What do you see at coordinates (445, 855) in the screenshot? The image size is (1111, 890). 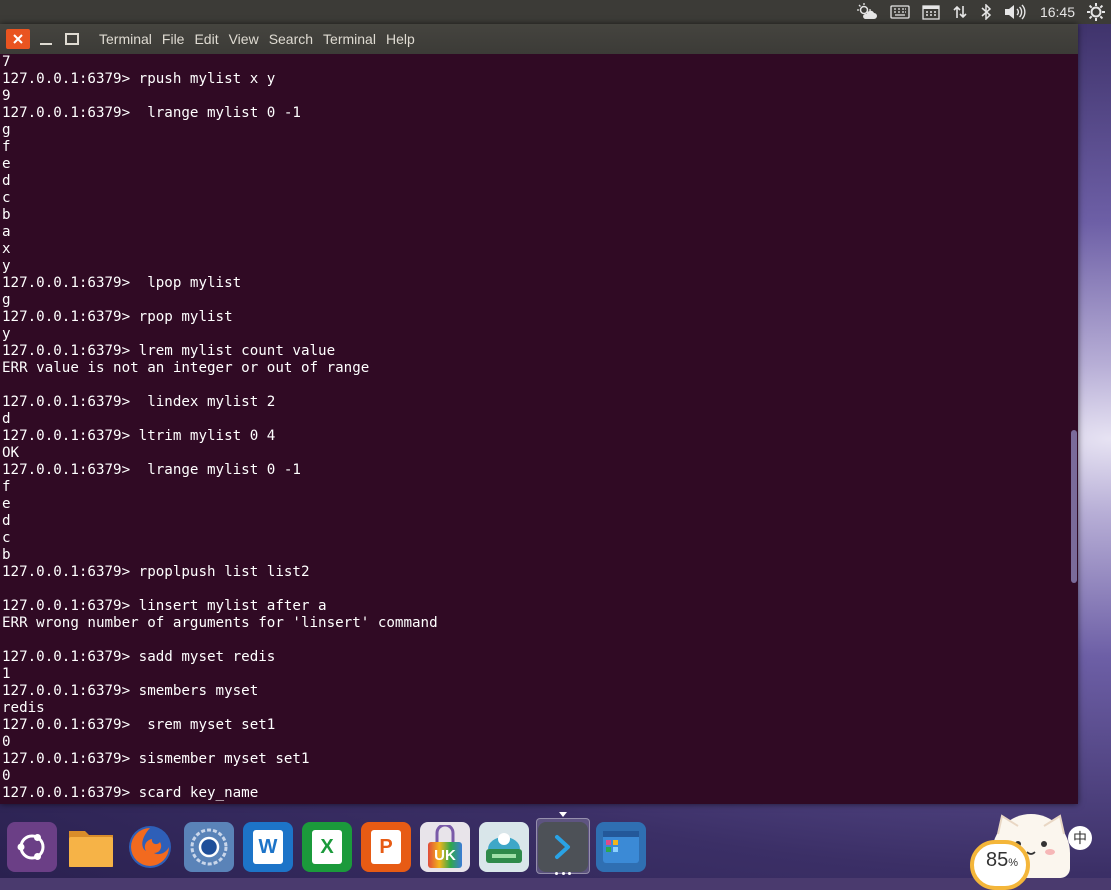 I see `software-center-label: UK` at bounding box center [445, 855].